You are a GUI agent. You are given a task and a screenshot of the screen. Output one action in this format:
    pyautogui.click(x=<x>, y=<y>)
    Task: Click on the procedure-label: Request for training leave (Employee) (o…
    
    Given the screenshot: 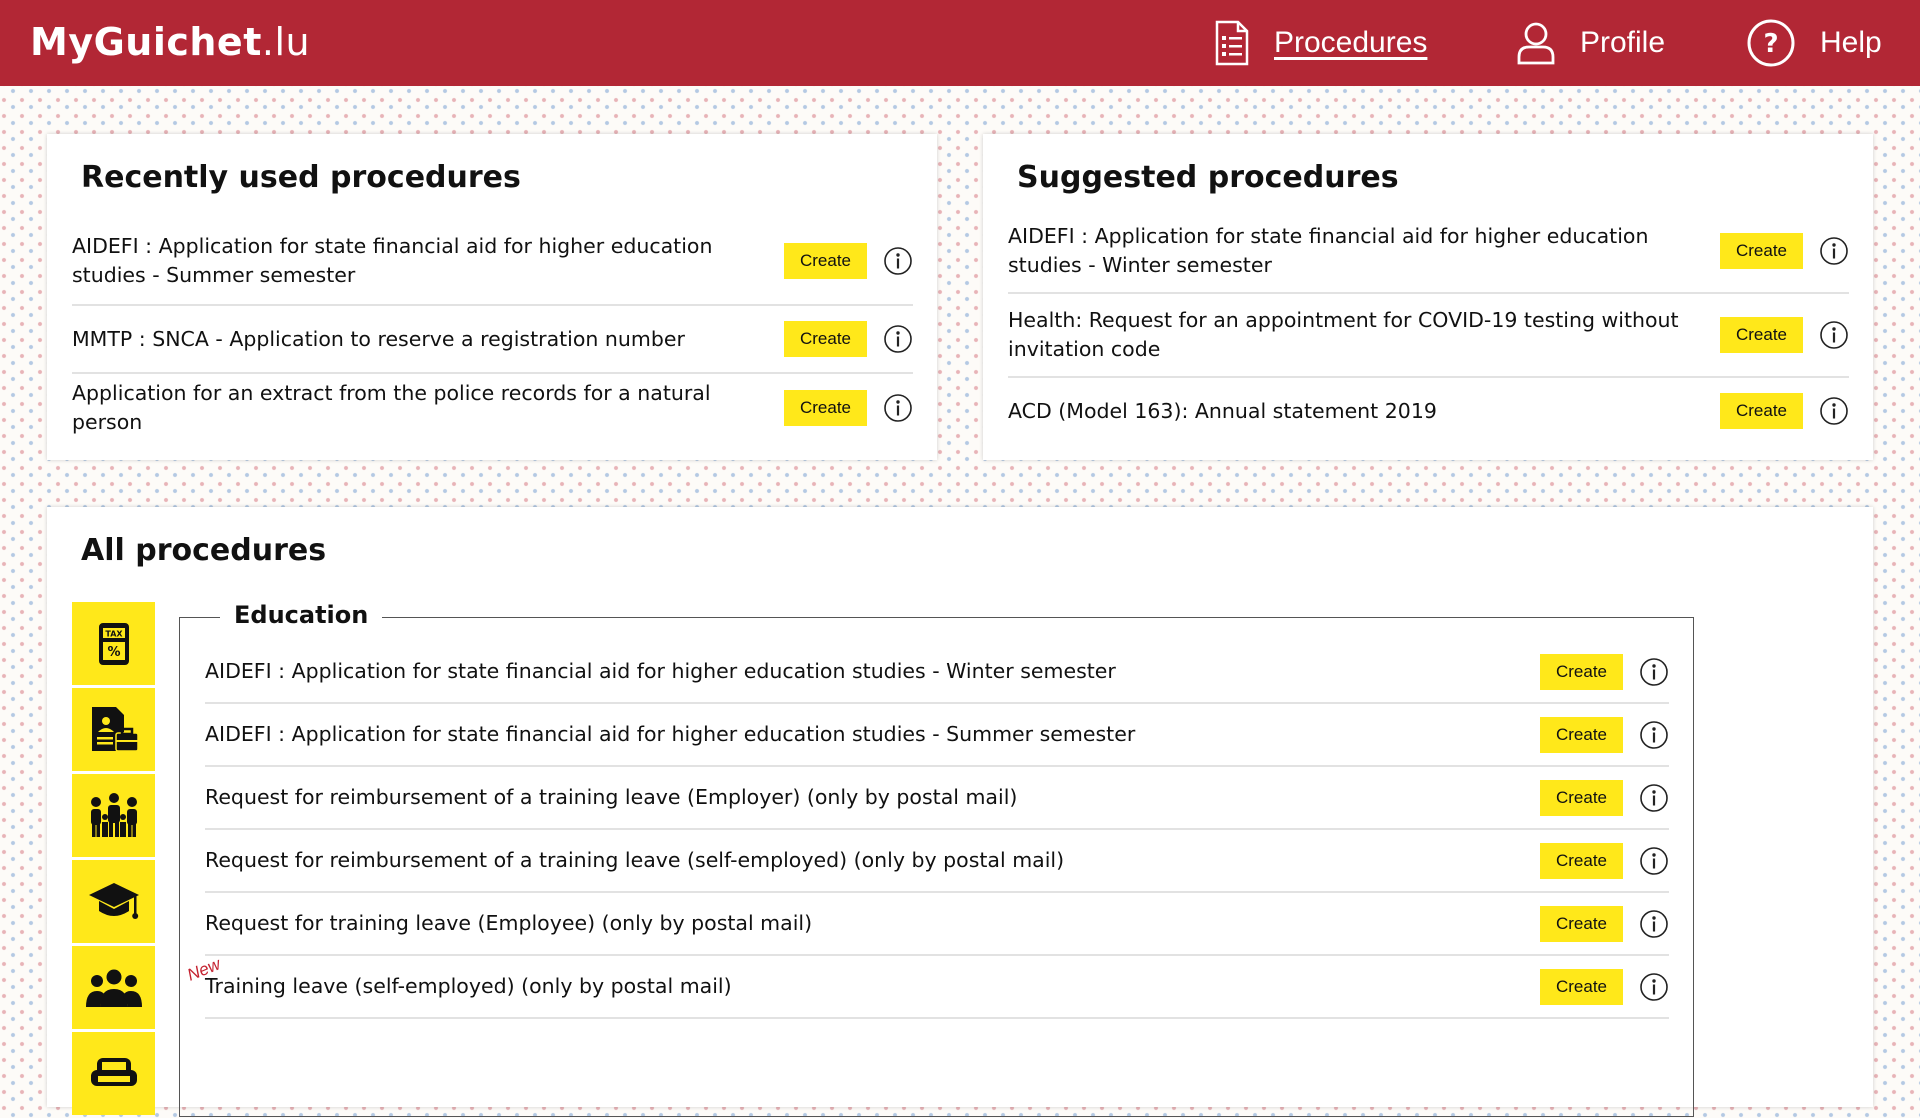 What is the action you would take?
    pyautogui.click(x=509, y=923)
    